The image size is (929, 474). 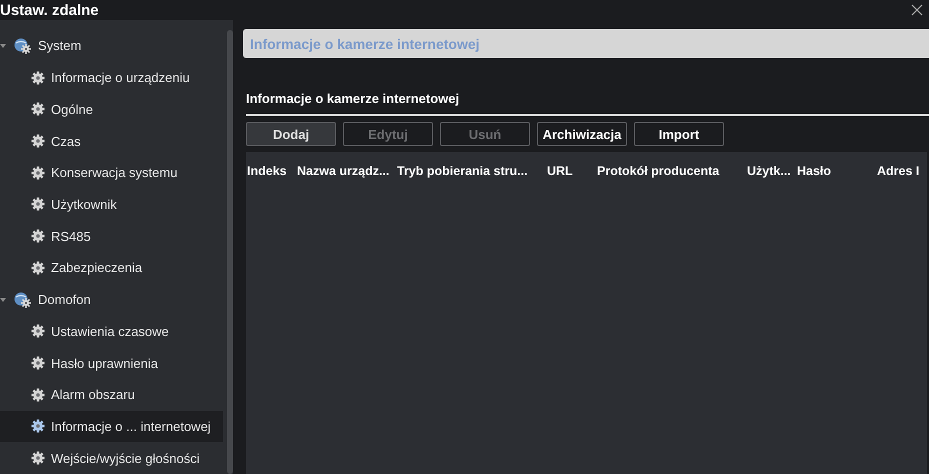 What do you see at coordinates (898, 171) in the screenshot?
I see `column-header: Adres I` at bounding box center [898, 171].